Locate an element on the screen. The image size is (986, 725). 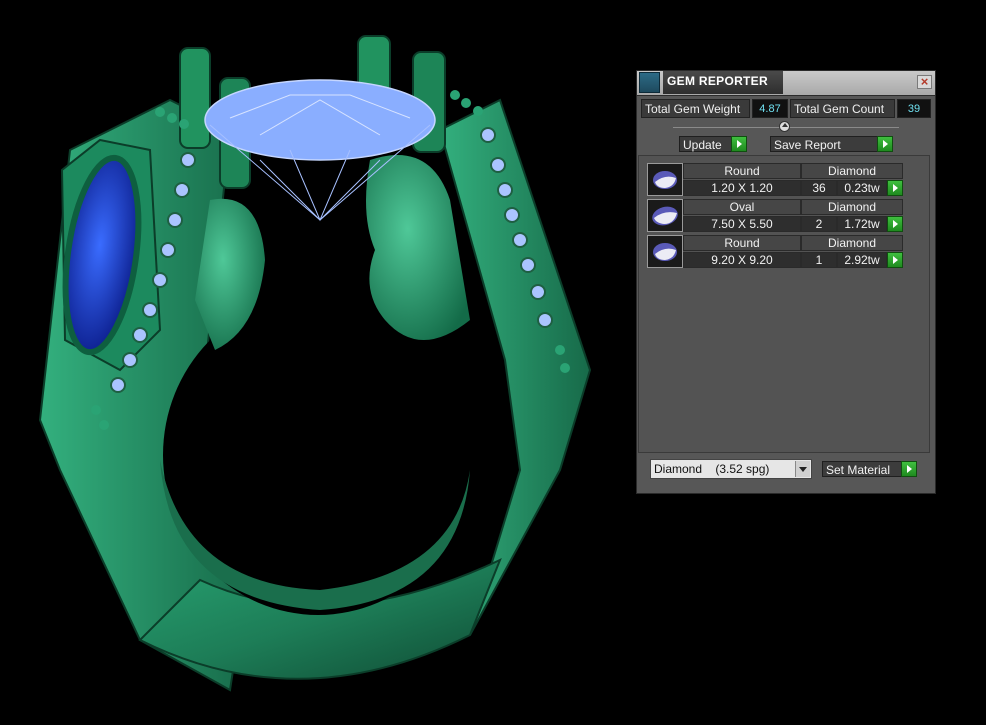
list-item: Round Diamond 1.20 X 1.20 36 0.23tw is located at coordinates (776, 180).